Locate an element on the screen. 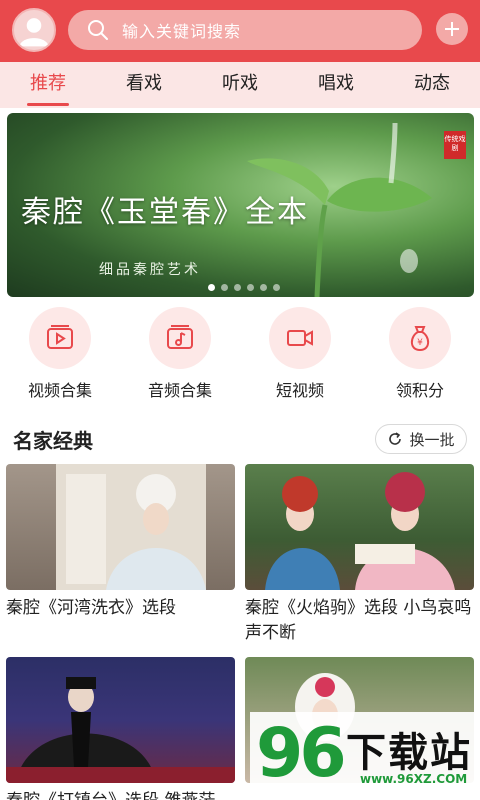 This screenshot has width=480, height=800. avatar is located at coordinates (34, 30).